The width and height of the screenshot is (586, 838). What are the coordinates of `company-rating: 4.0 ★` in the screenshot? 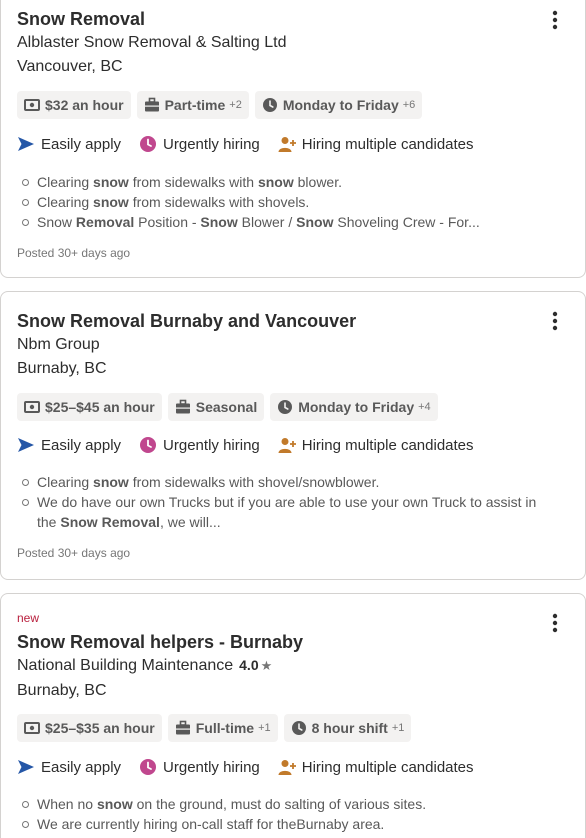 It's located at (255, 665).